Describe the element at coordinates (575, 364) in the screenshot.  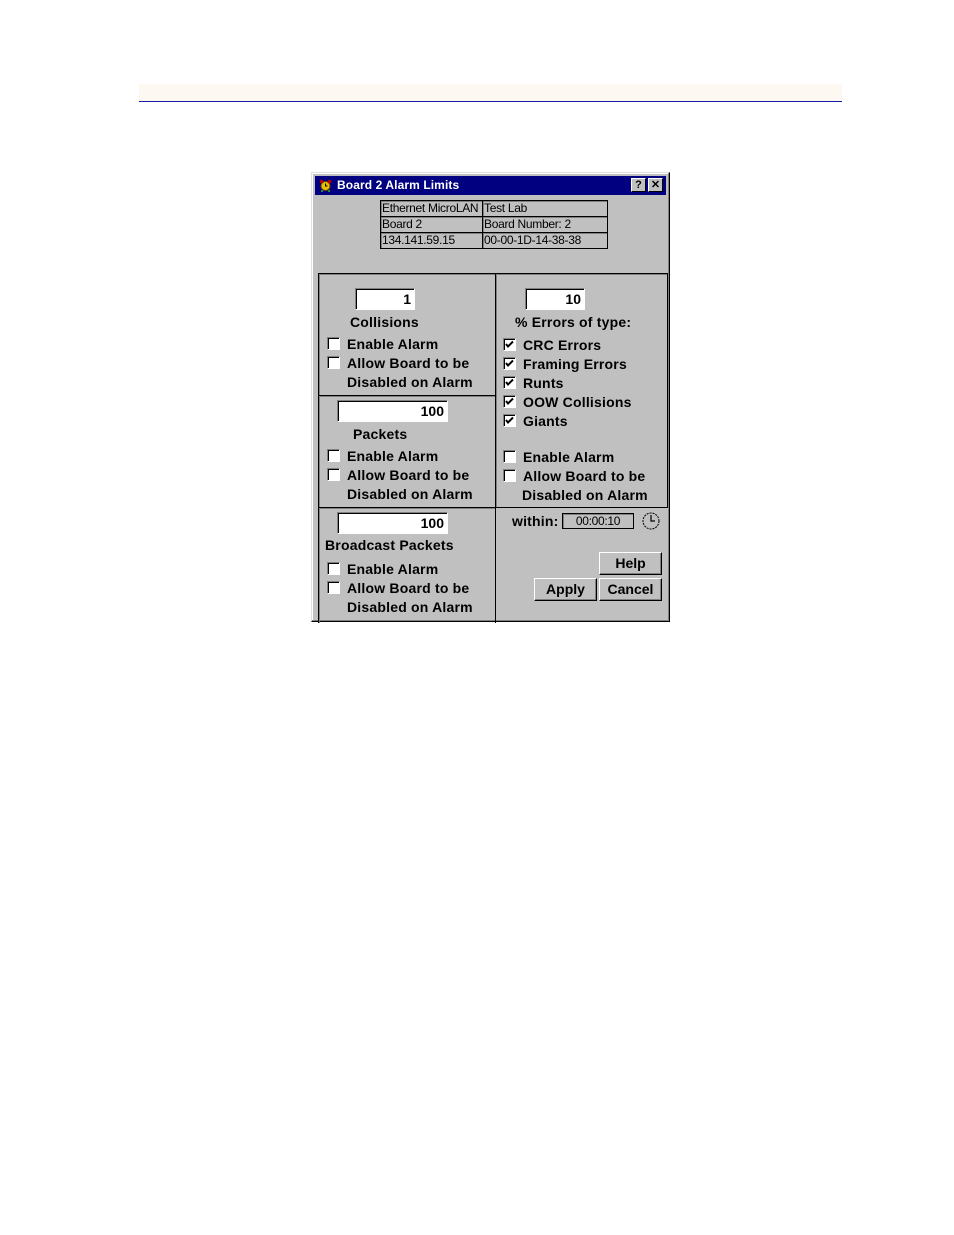
I see `framing-errors-label: Framing Errors` at that location.